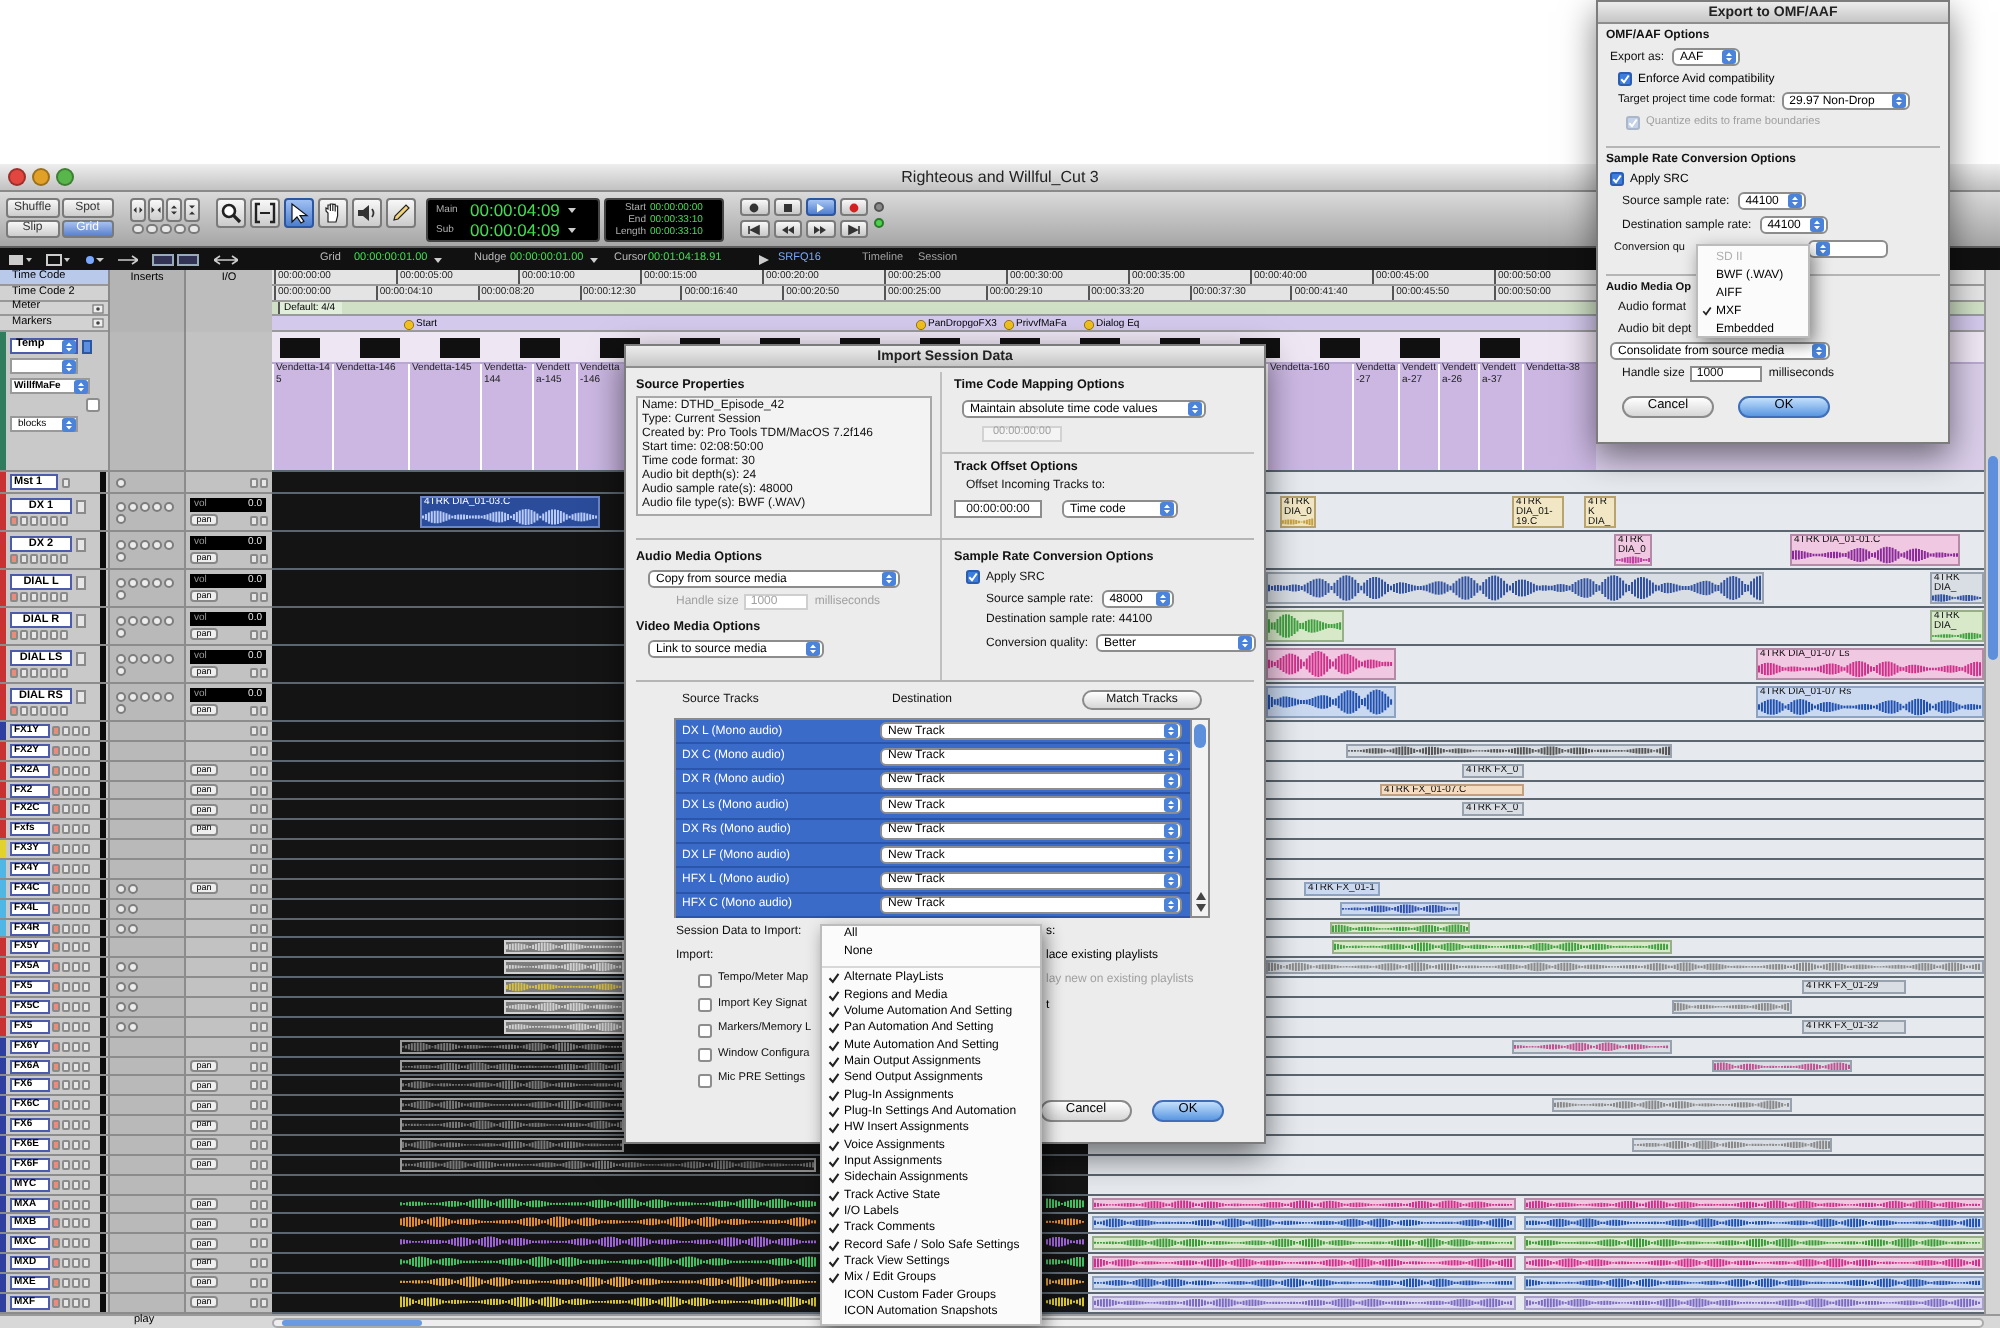  Describe the element at coordinates (98, 308) in the screenshot. I see `add-marker-icon` at that location.